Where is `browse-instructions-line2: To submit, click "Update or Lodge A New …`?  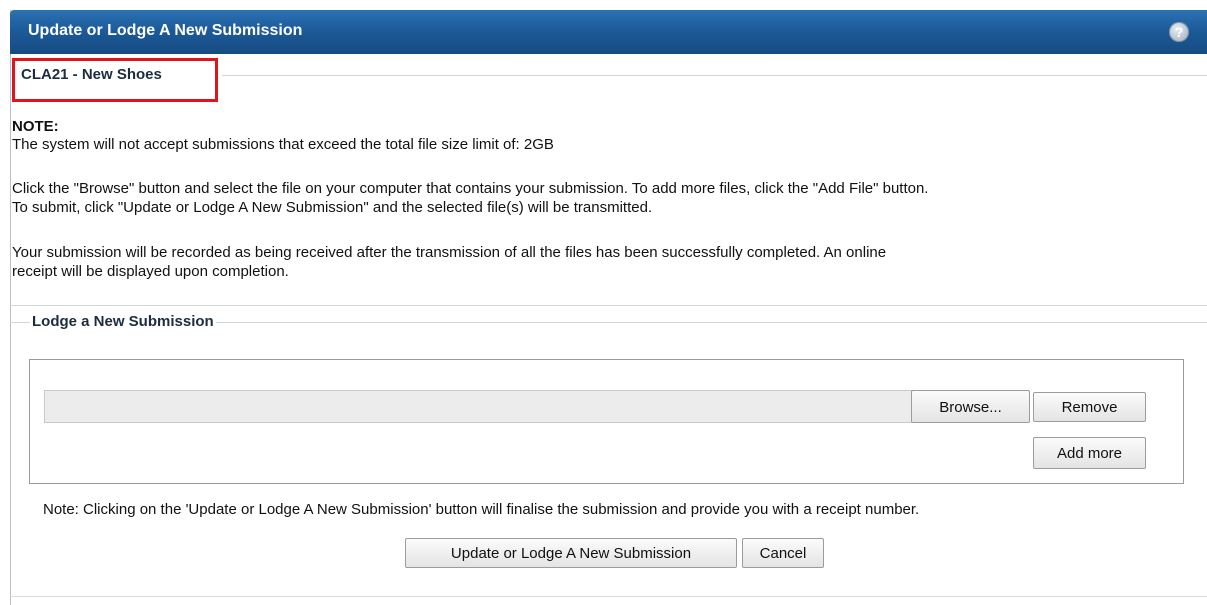 browse-instructions-line2: To submit, click "Update or Lodge A New … is located at coordinates (332, 207).